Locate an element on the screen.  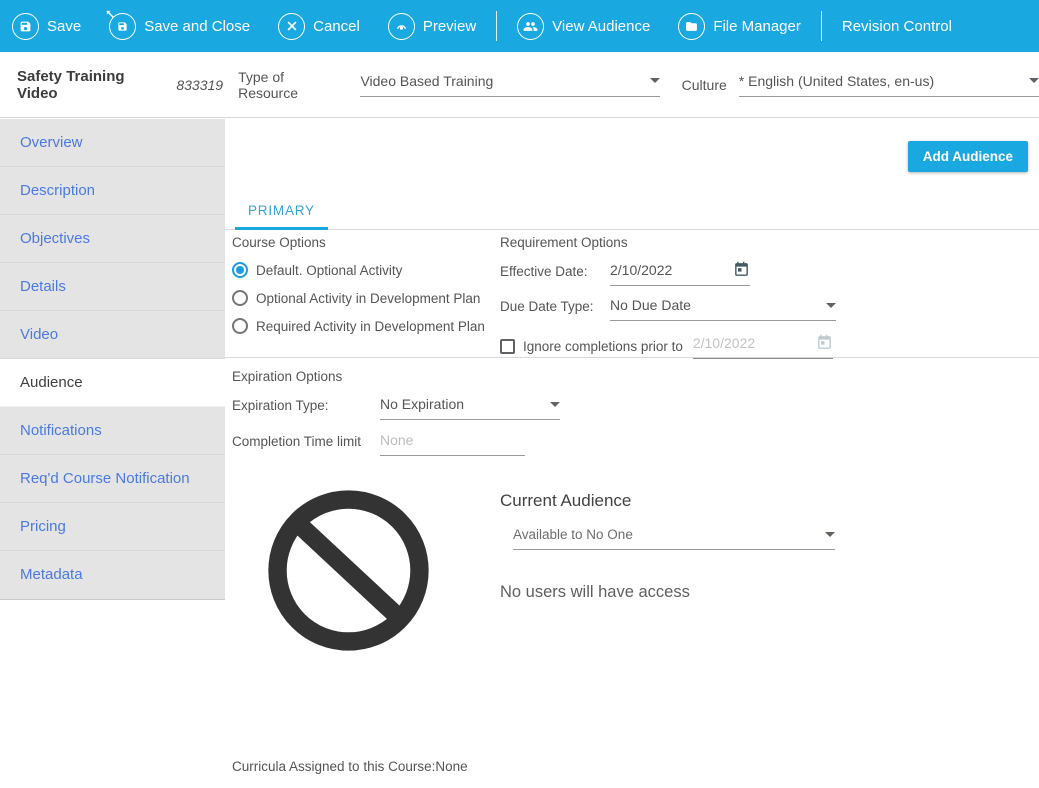
radio-default-optional-activity: Default. Optional Activity is located at coordinates (358, 270).